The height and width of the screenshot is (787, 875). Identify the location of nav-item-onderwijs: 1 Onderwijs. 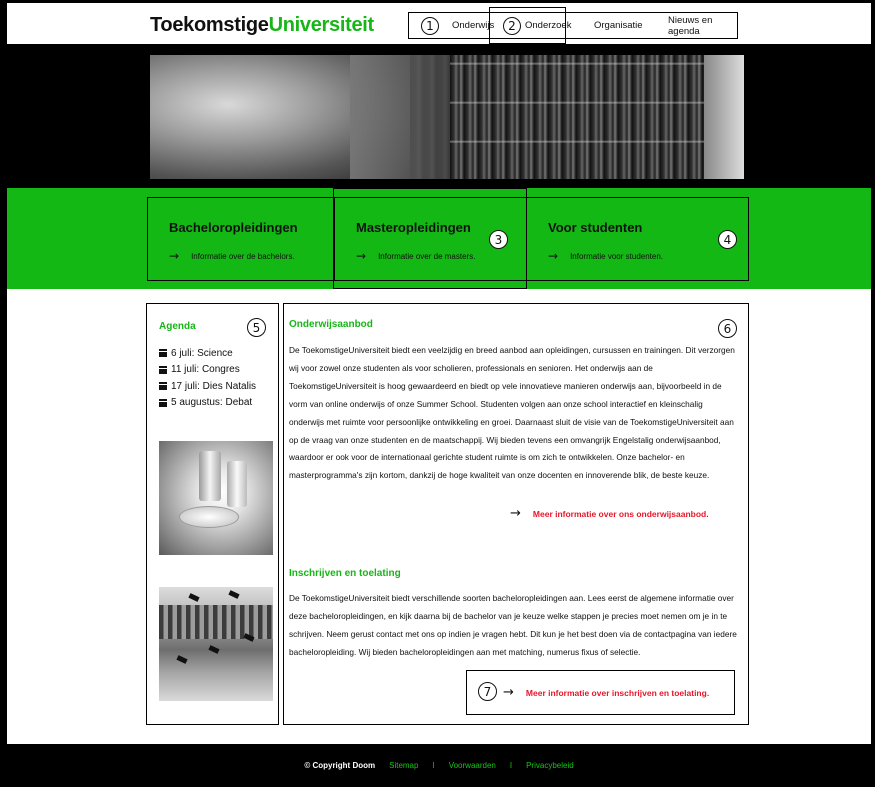
(457, 25).